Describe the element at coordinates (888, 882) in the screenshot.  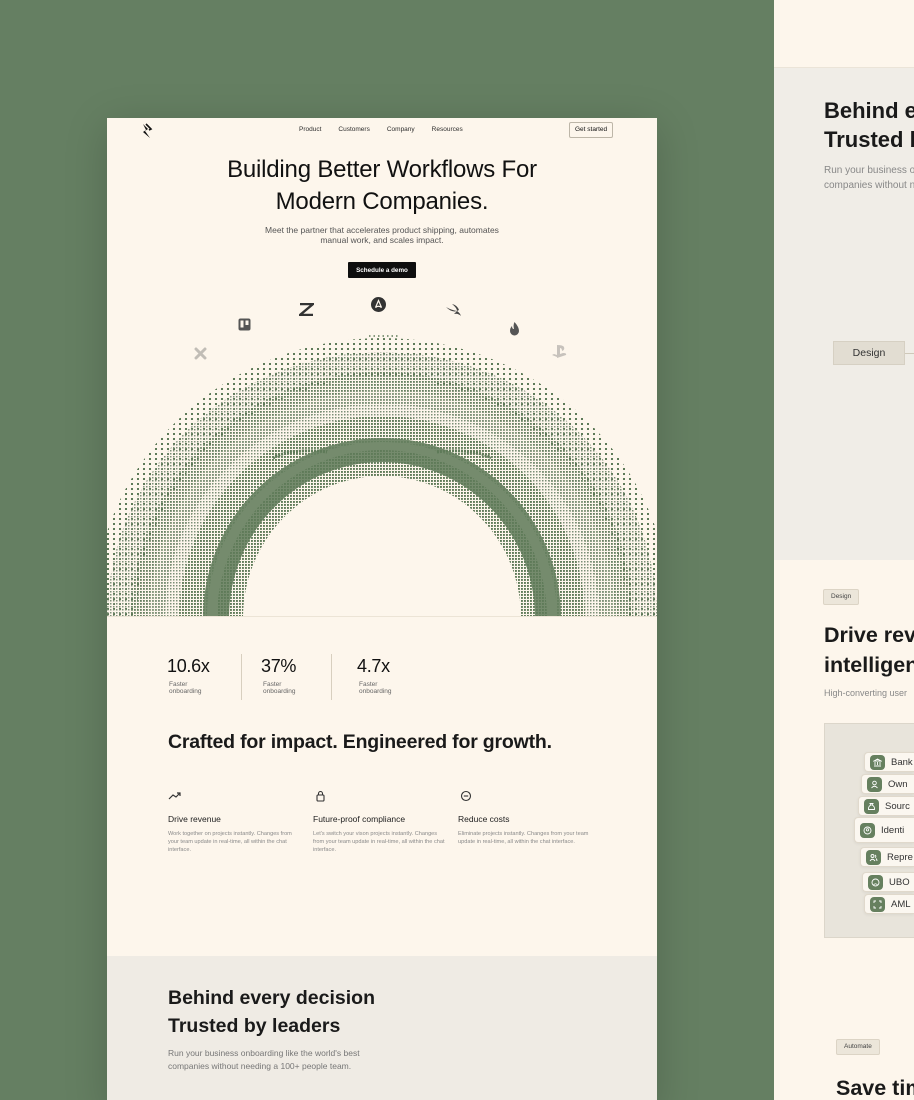
I see `verification-item: UBO` at that location.